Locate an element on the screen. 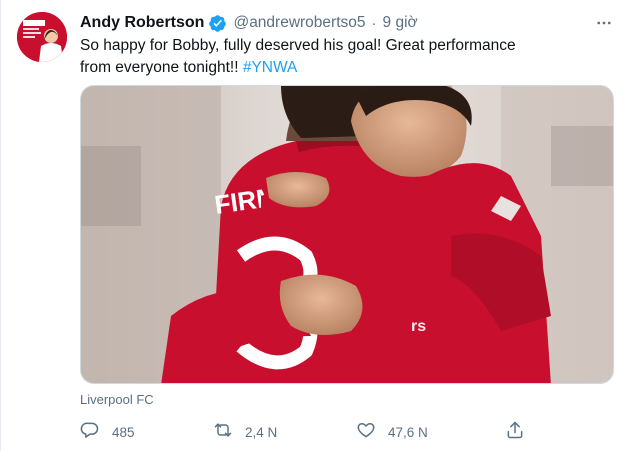 The width and height of the screenshot is (630, 451). reply-button: 485 is located at coordinates (107, 432).